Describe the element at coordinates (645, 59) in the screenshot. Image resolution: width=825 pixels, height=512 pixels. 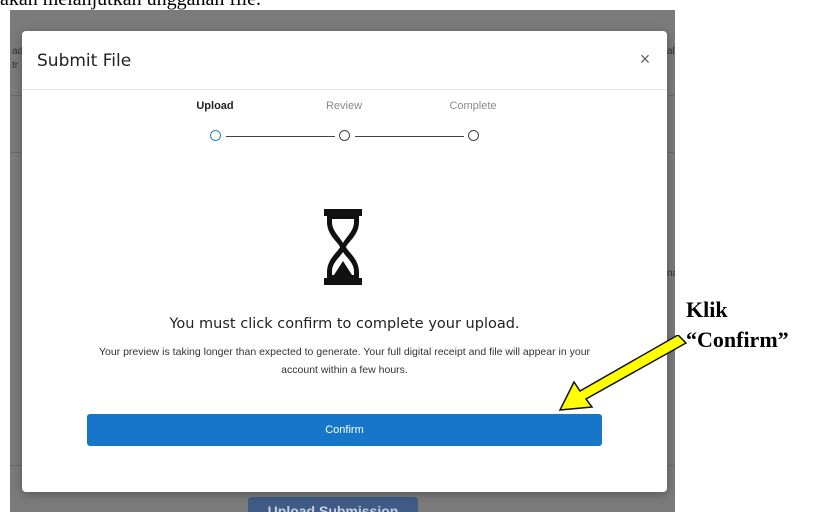
I see `close-icon: ×` at that location.